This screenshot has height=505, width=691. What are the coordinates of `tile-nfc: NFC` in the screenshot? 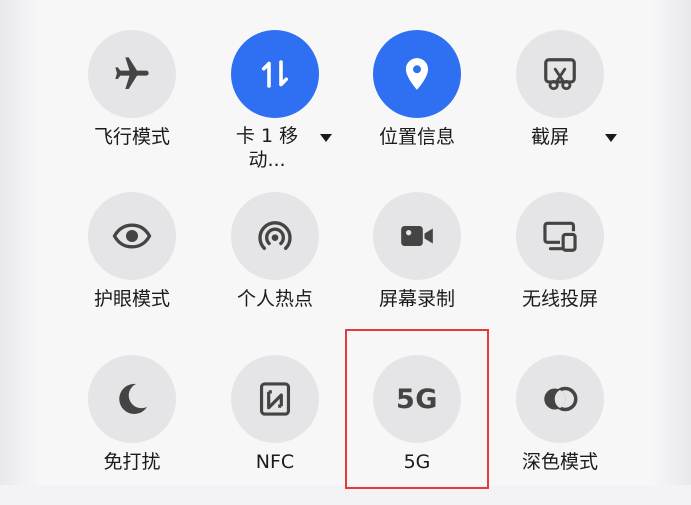 It's located at (275, 430).